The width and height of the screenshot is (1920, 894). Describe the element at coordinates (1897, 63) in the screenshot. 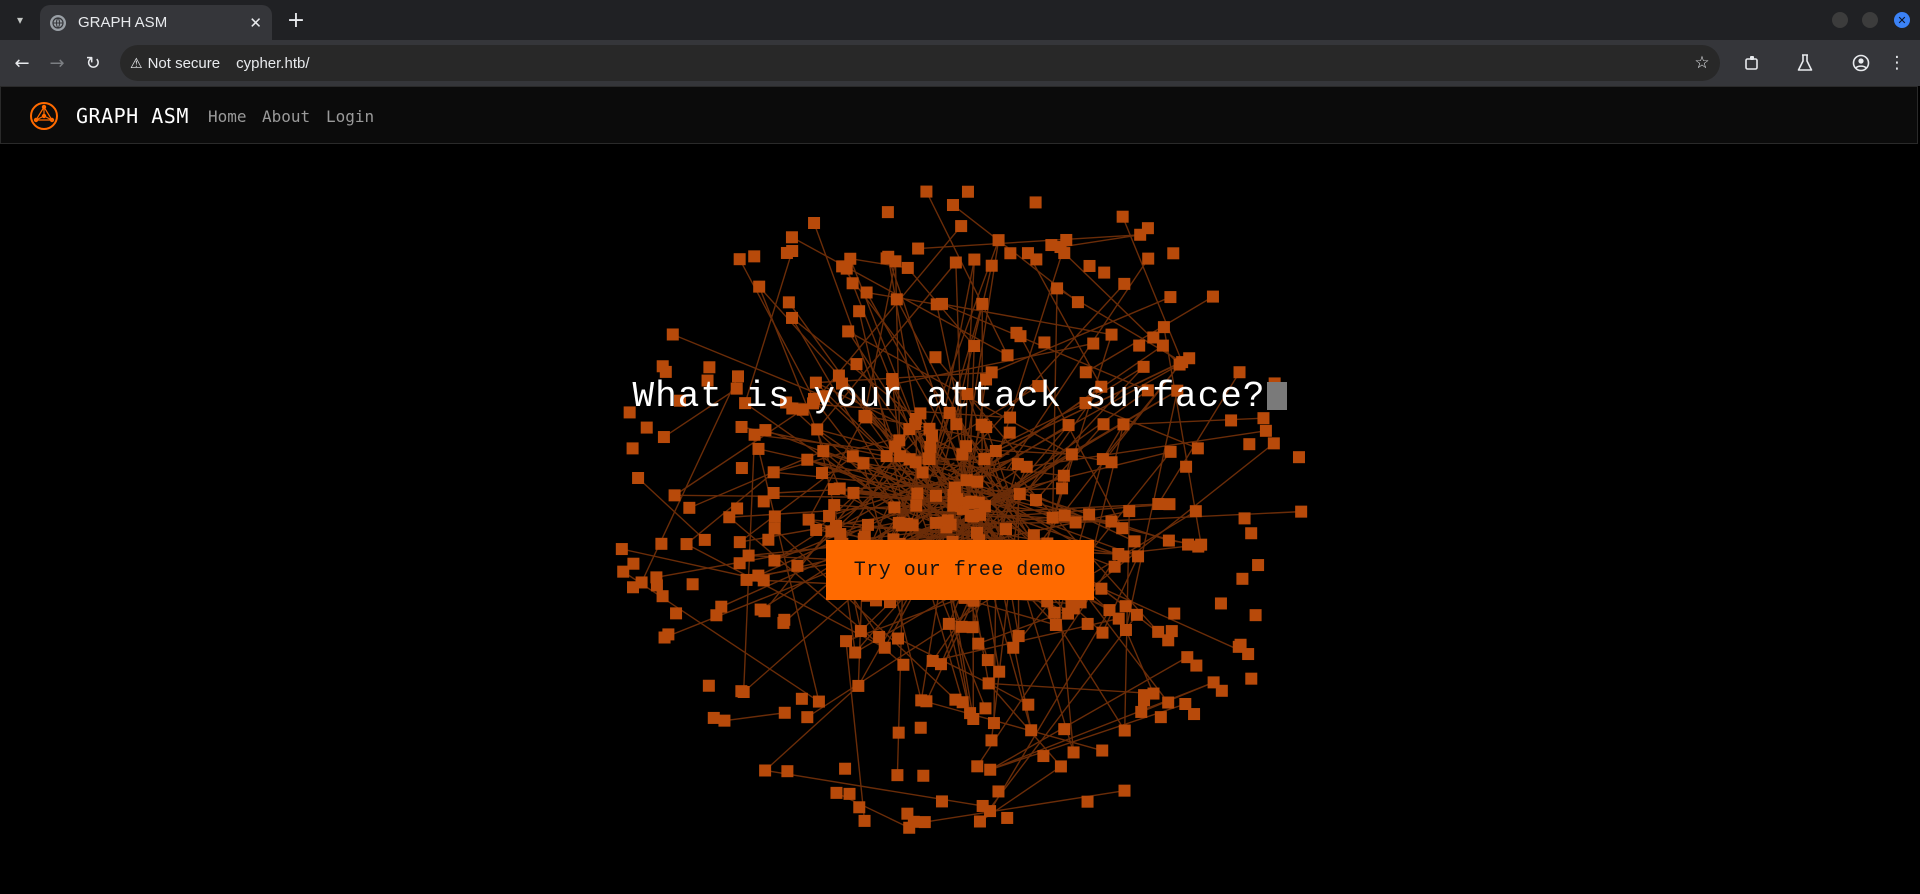

I see `browser-menu-icon: ⋮` at that location.